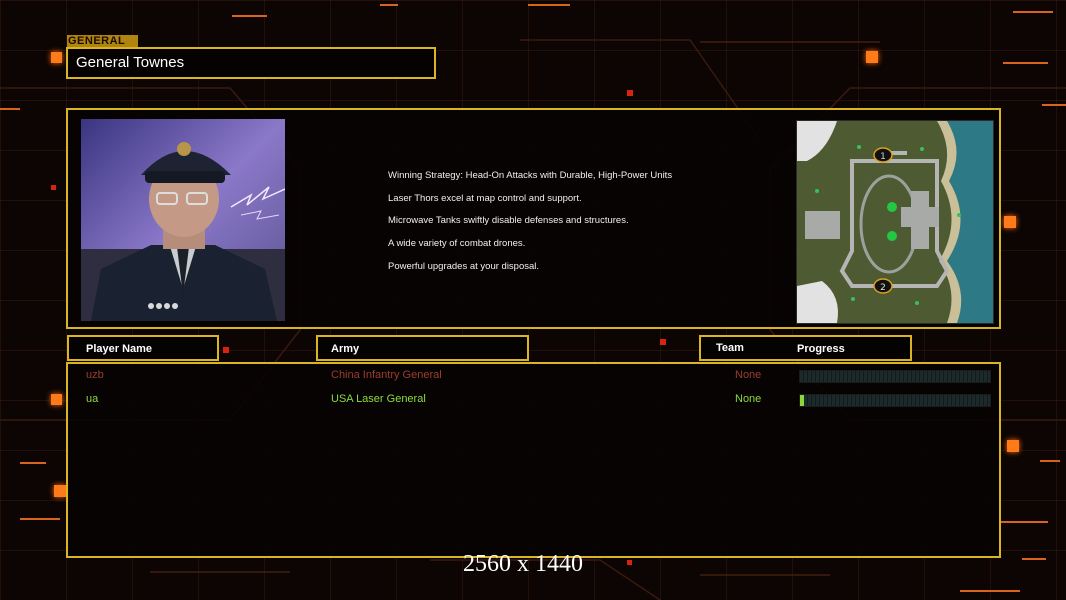 The height and width of the screenshot is (600, 1066). I want to click on start-position-label: 2, so click(883, 288).